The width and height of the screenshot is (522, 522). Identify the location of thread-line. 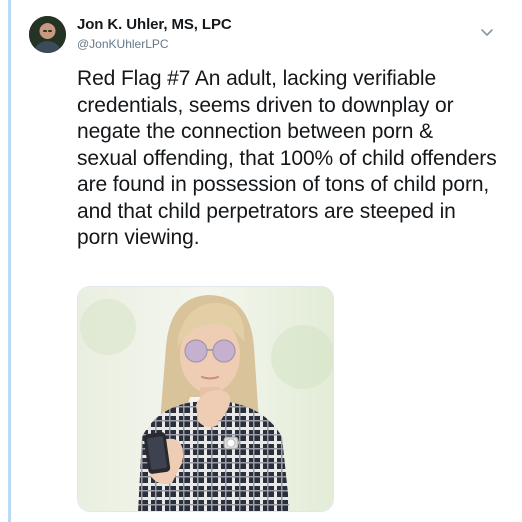
(9, 261).